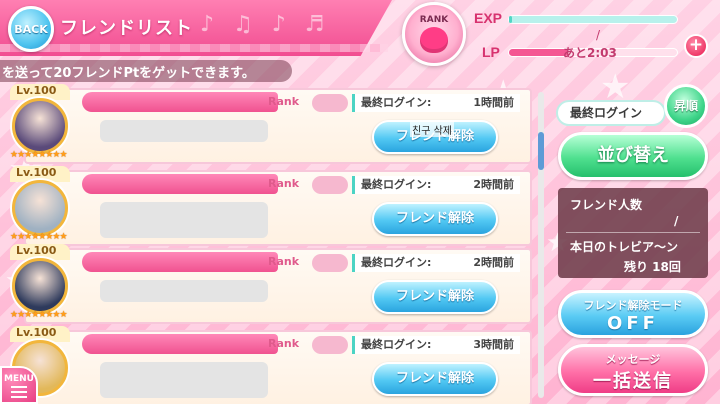 Image resolution: width=720 pixels, height=404 pixels. I want to click on rank-badge: RANK, so click(434, 34).